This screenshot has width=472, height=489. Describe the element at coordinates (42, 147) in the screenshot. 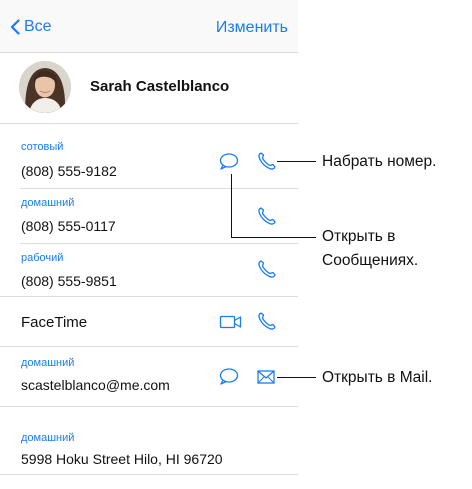

I see `phone-label: сотовый` at that location.